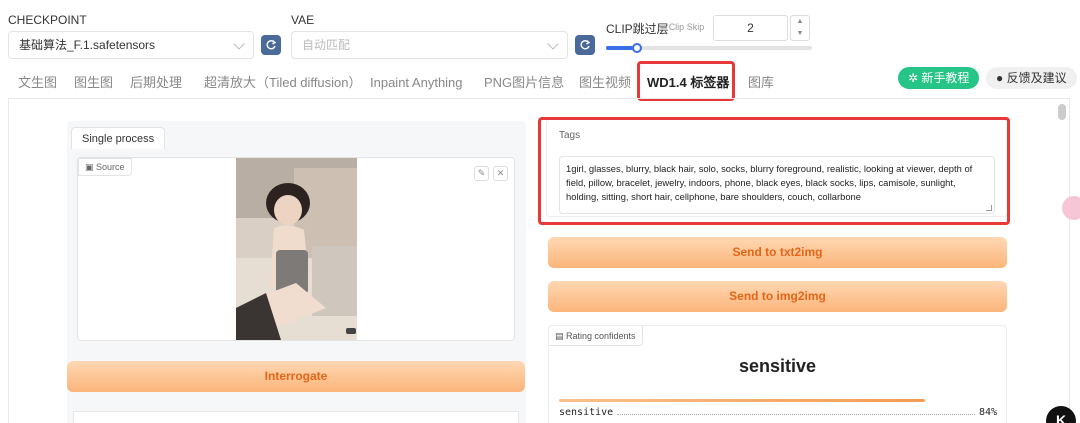 The height and width of the screenshot is (423, 1080). What do you see at coordinates (118, 138) in the screenshot?
I see `tab-single-process: Single process` at bounding box center [118, 138].